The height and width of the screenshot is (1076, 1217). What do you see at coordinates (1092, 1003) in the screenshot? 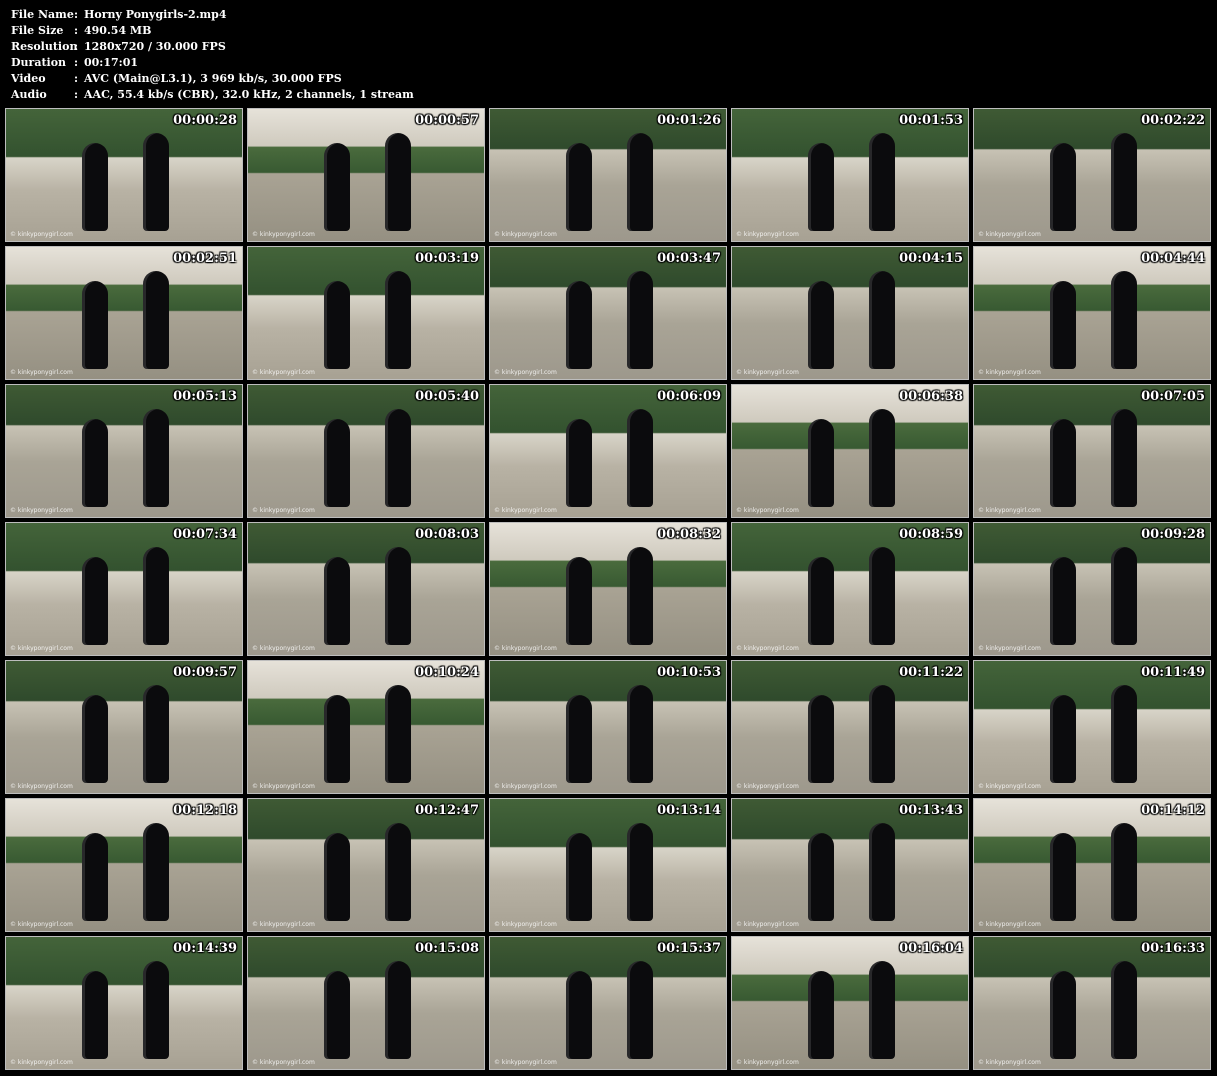
I see `video-thumbnail: 00:16:33 © kinkyponygirl.com` at bounding box center [1092, 1003].